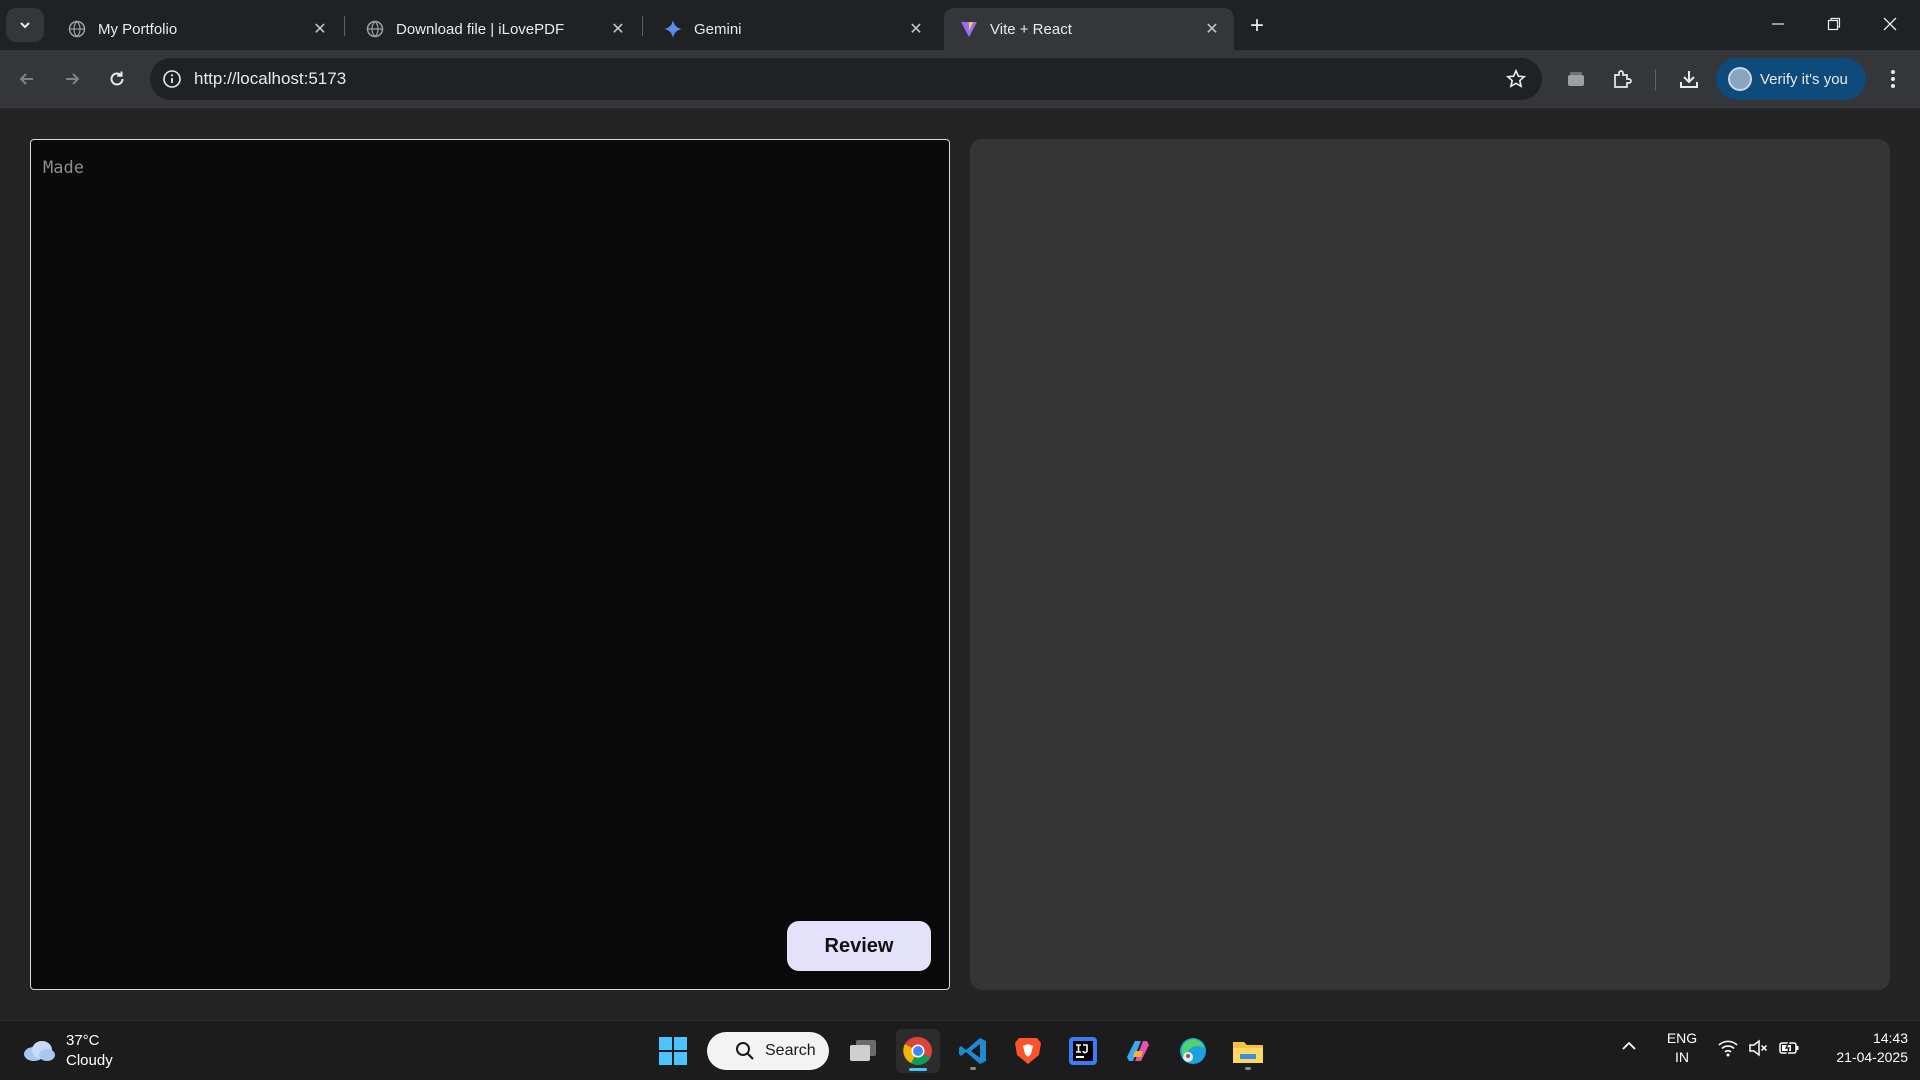 Image resolution: width=1920 pixels, height=1080 pixels. I want to click on battery-charging-icon, so click(1789, 1048).